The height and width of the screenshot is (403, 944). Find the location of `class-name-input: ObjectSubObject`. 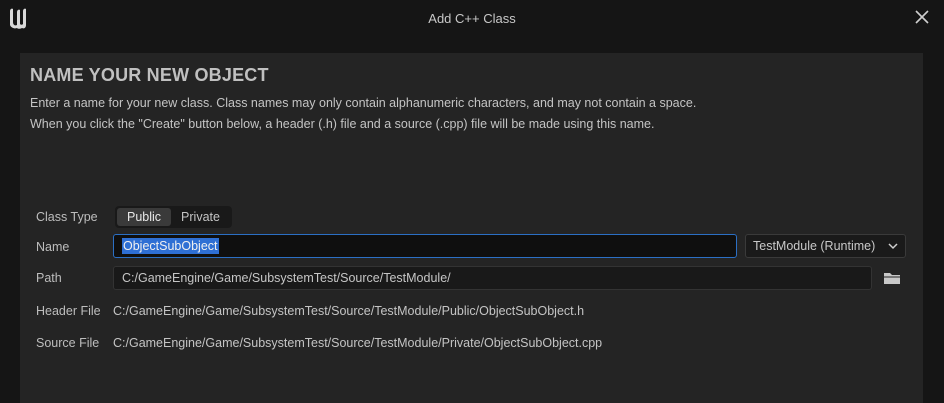

class-name-input: ObjectSubObject is located at coordinates (425, 246).